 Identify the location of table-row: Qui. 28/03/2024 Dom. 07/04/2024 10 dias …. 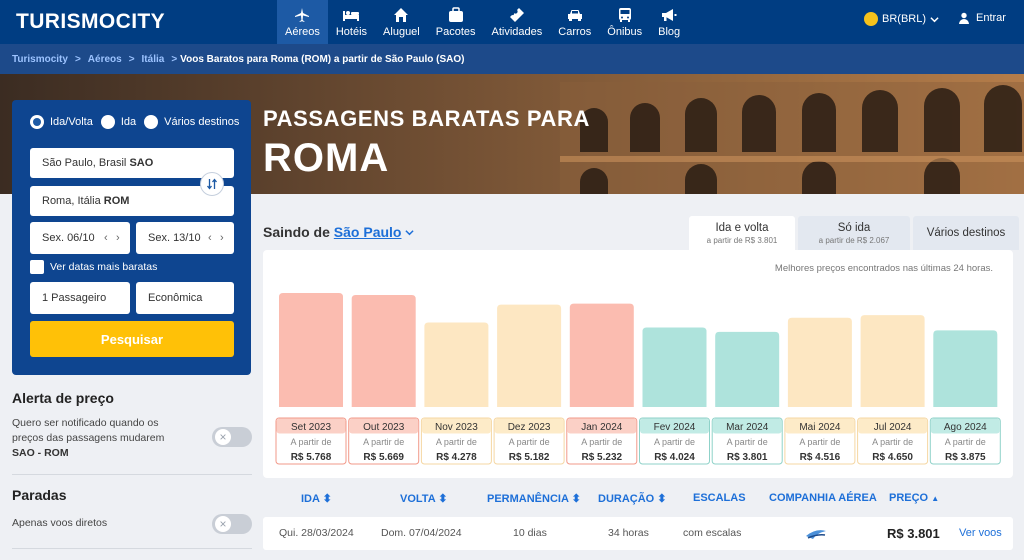
(638, 533).